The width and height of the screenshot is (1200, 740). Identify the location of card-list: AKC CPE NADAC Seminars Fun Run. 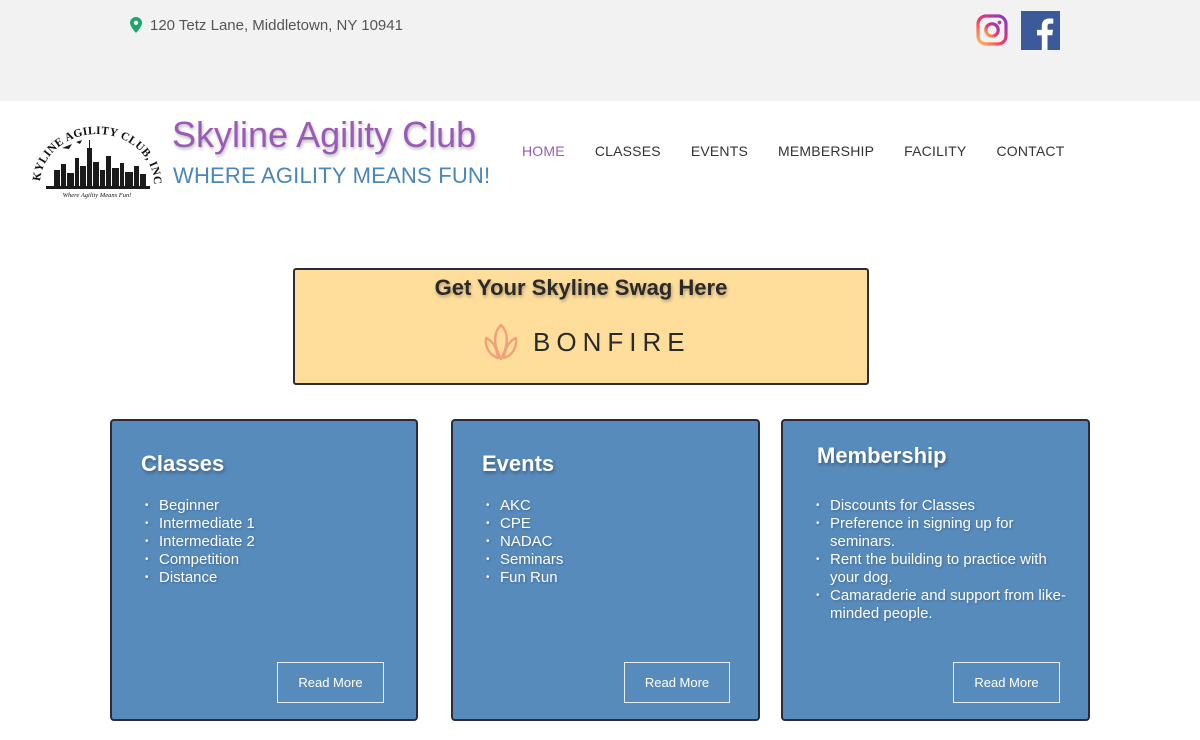
(615, 542).